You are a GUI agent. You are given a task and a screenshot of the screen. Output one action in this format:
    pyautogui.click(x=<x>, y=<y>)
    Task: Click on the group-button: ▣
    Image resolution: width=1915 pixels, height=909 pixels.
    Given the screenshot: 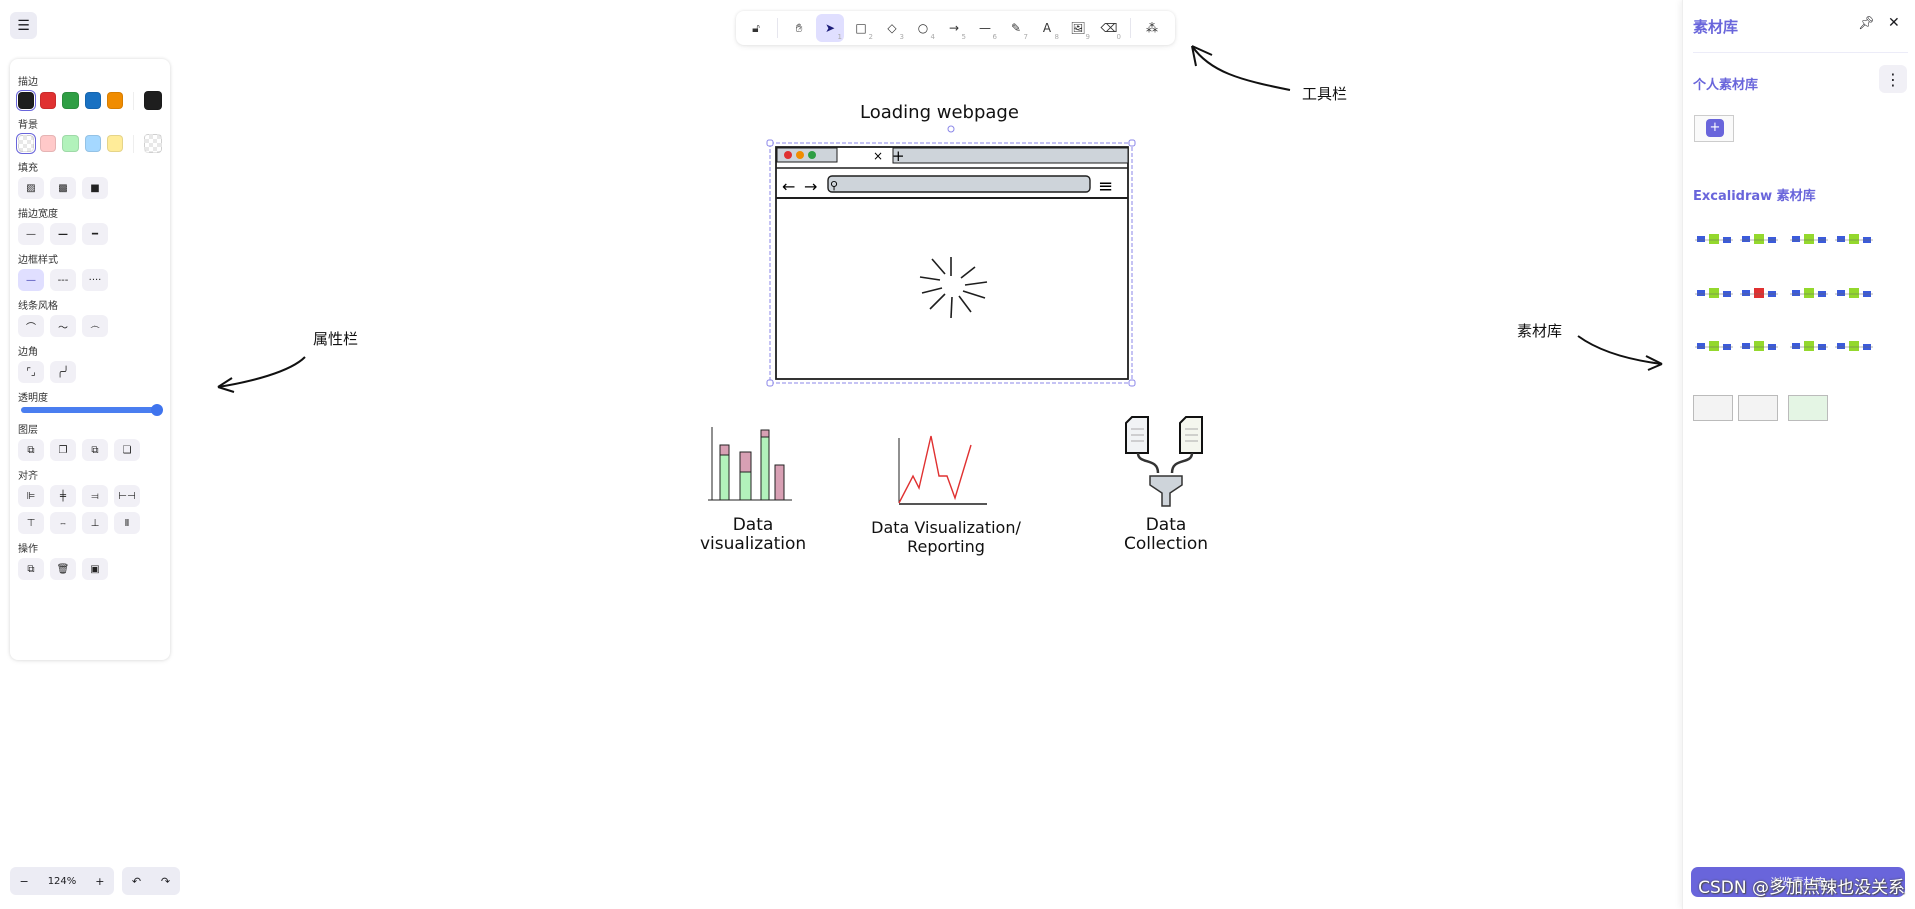 What is the action you would take?
    pyautogui.click(x=95, y=569)
    